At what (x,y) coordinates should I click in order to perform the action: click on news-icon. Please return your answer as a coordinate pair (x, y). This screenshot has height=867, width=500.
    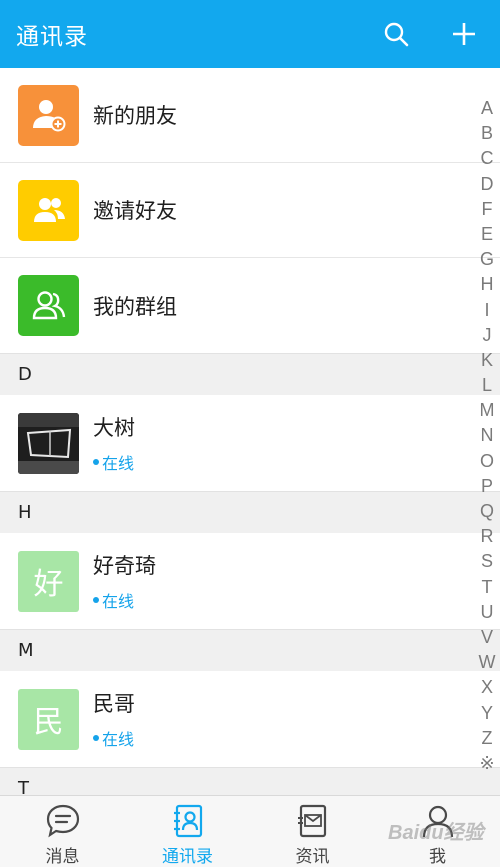
    Looking at the image, I should click on (311, 821).